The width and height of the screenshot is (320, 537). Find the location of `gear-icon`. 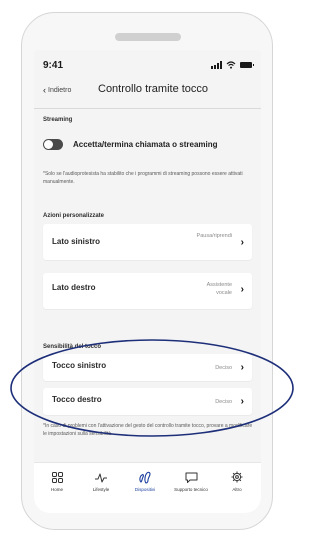

gear-icon is located at coordinates (237, 477).